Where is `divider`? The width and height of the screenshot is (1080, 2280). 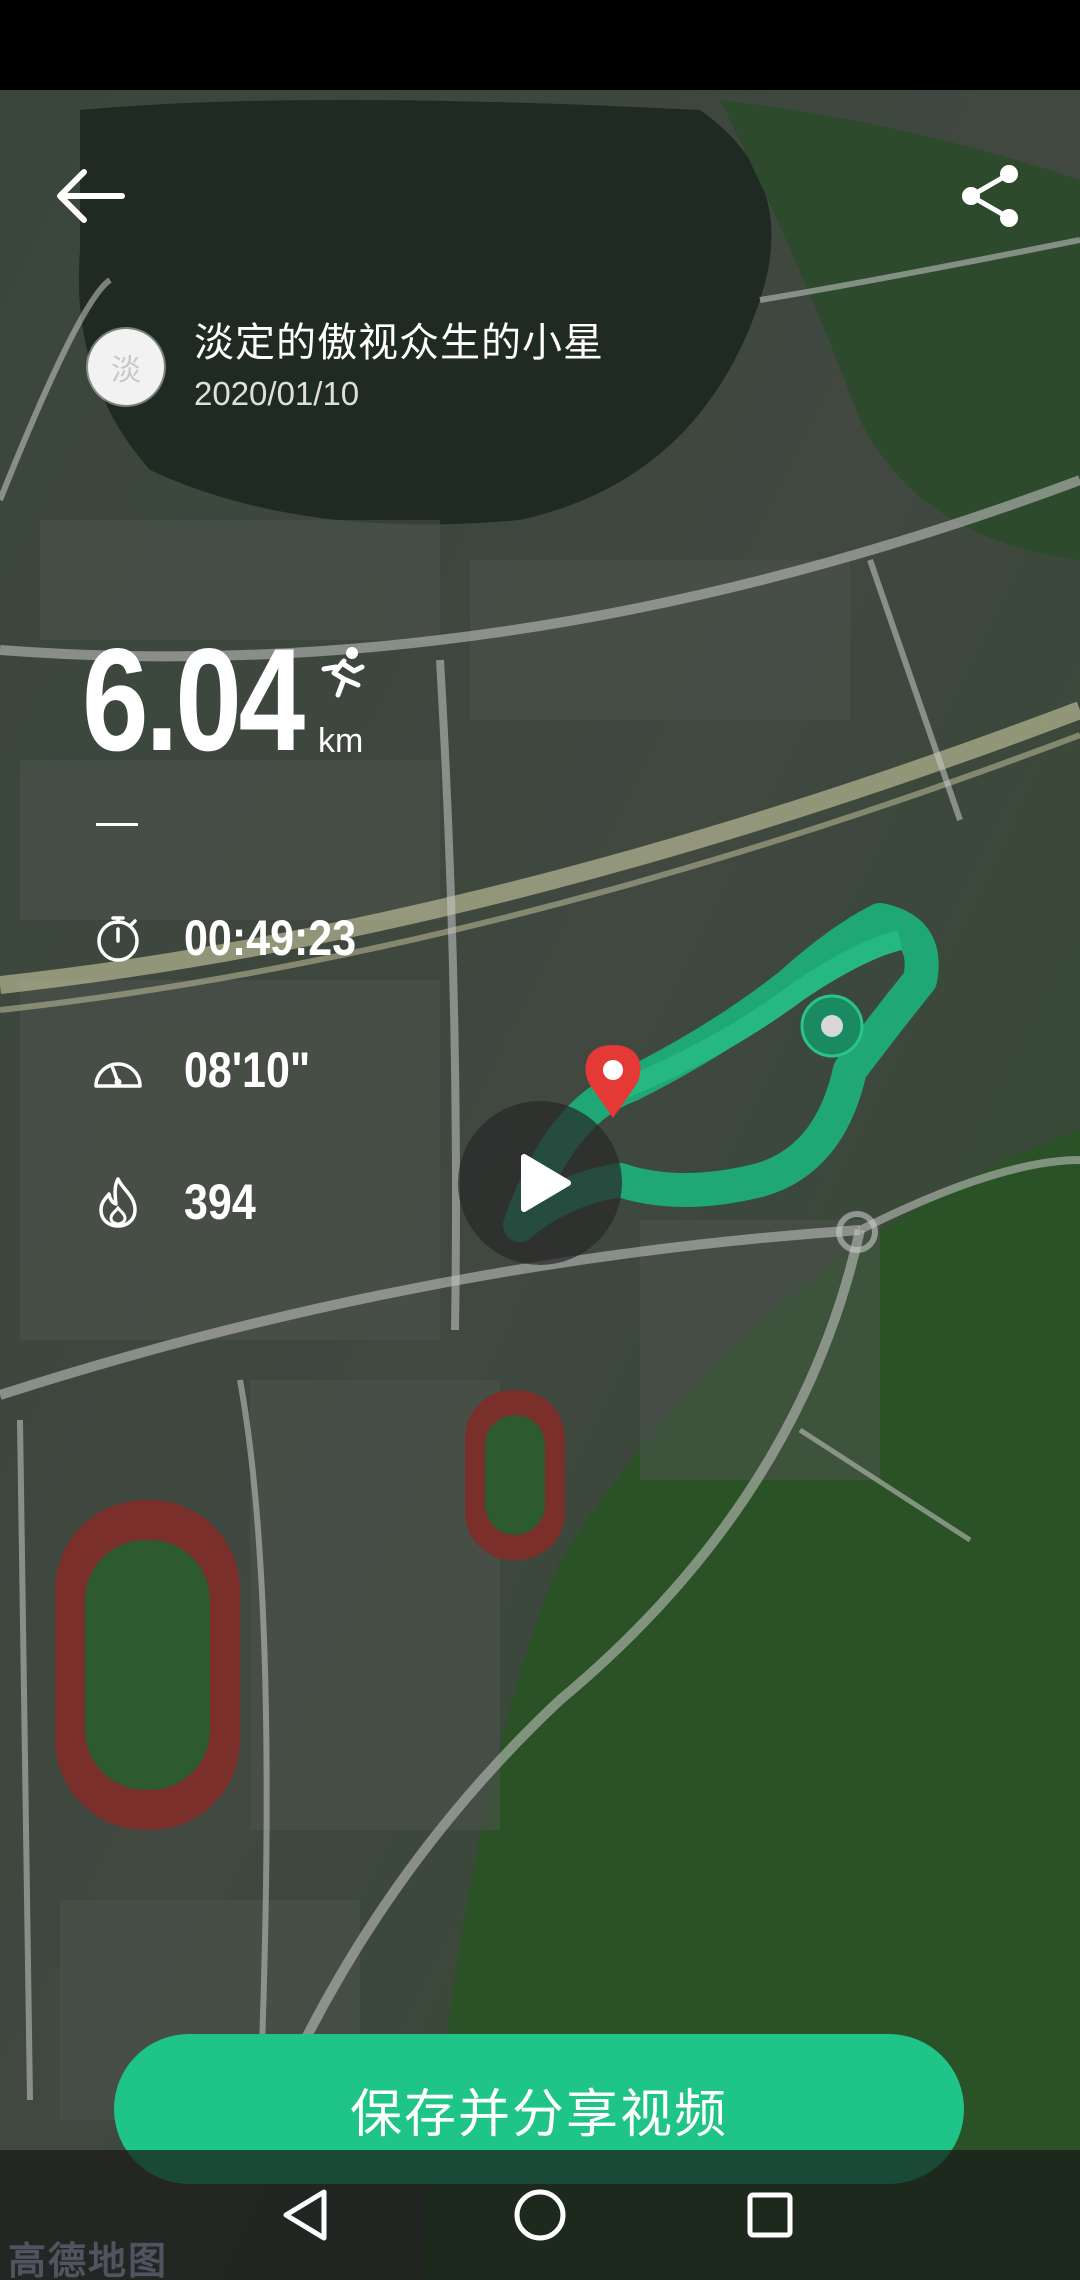 divider is located at coordinates (117, 824).